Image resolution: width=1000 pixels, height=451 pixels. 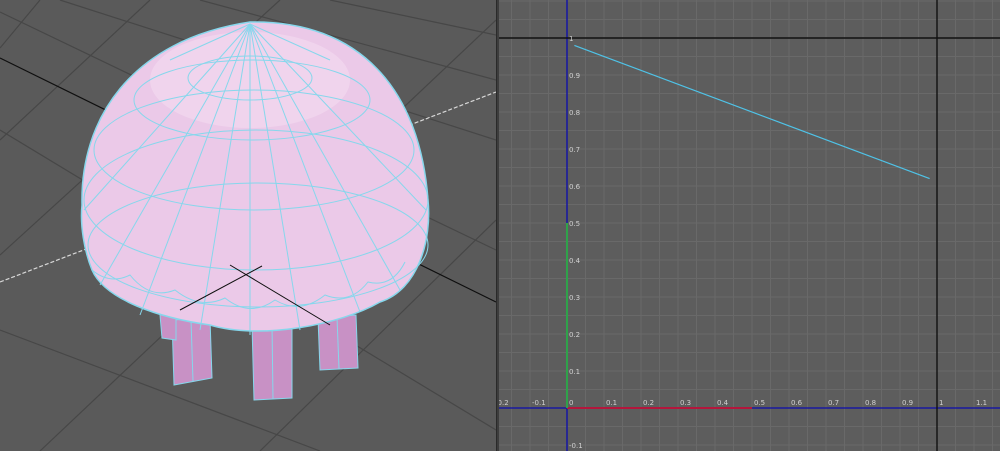 What do you see at coordinates (504, 403) in the screenshot?
I see `x-tick-label: -0.2` at bounding box center [504, 403].